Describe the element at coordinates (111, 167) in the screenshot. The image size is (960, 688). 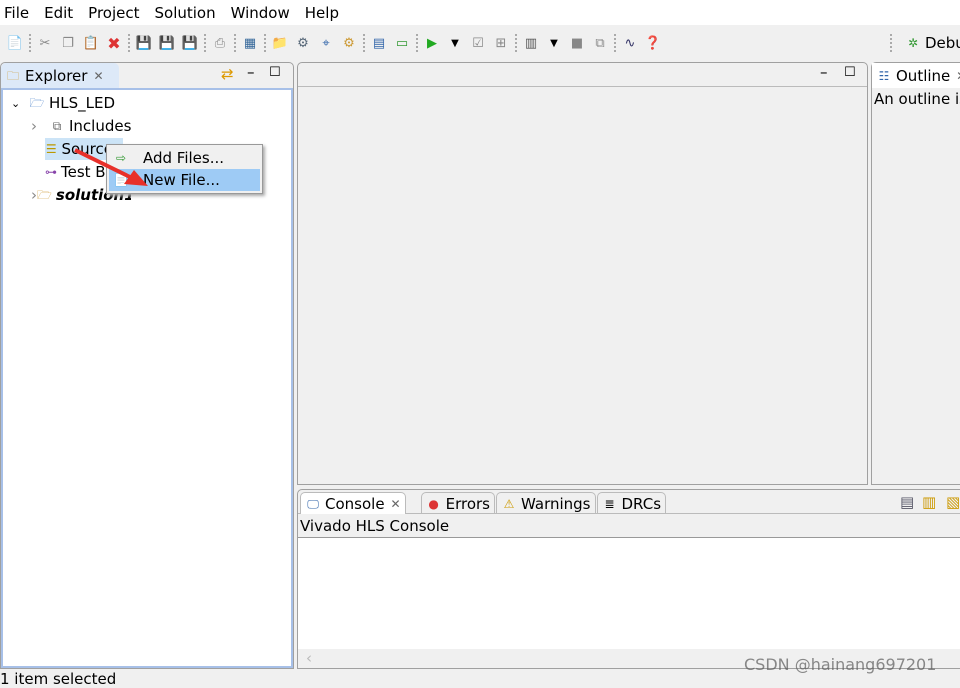
I see `annotation-arrow` at that location.